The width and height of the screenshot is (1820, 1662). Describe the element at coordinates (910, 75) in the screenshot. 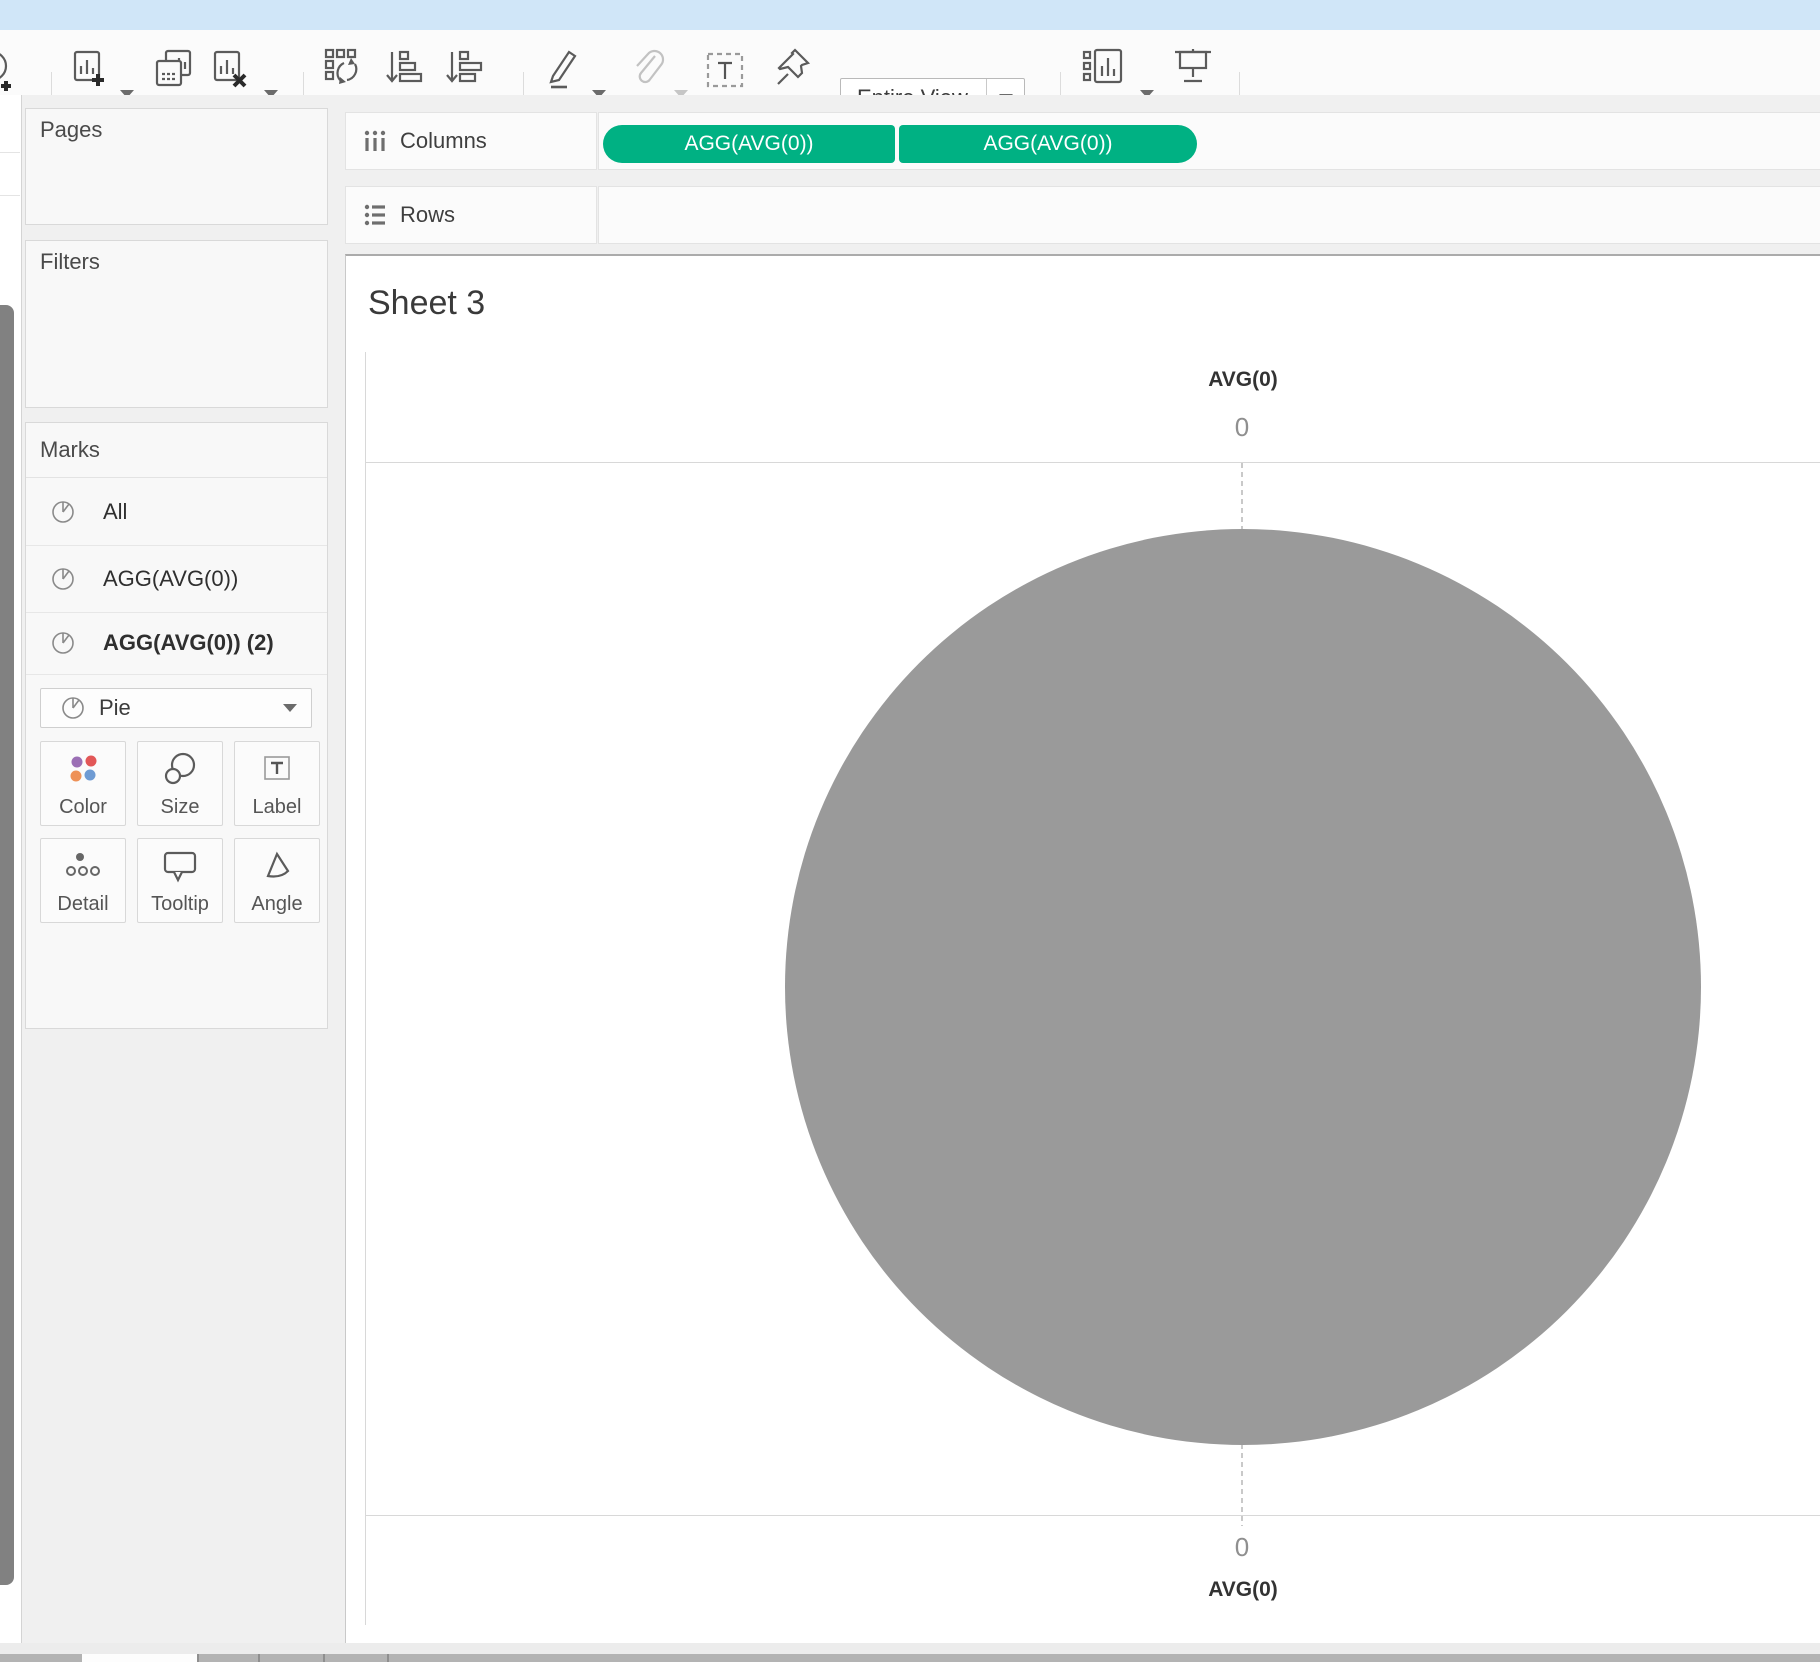

I see `toolbar: Entire View` at that location.